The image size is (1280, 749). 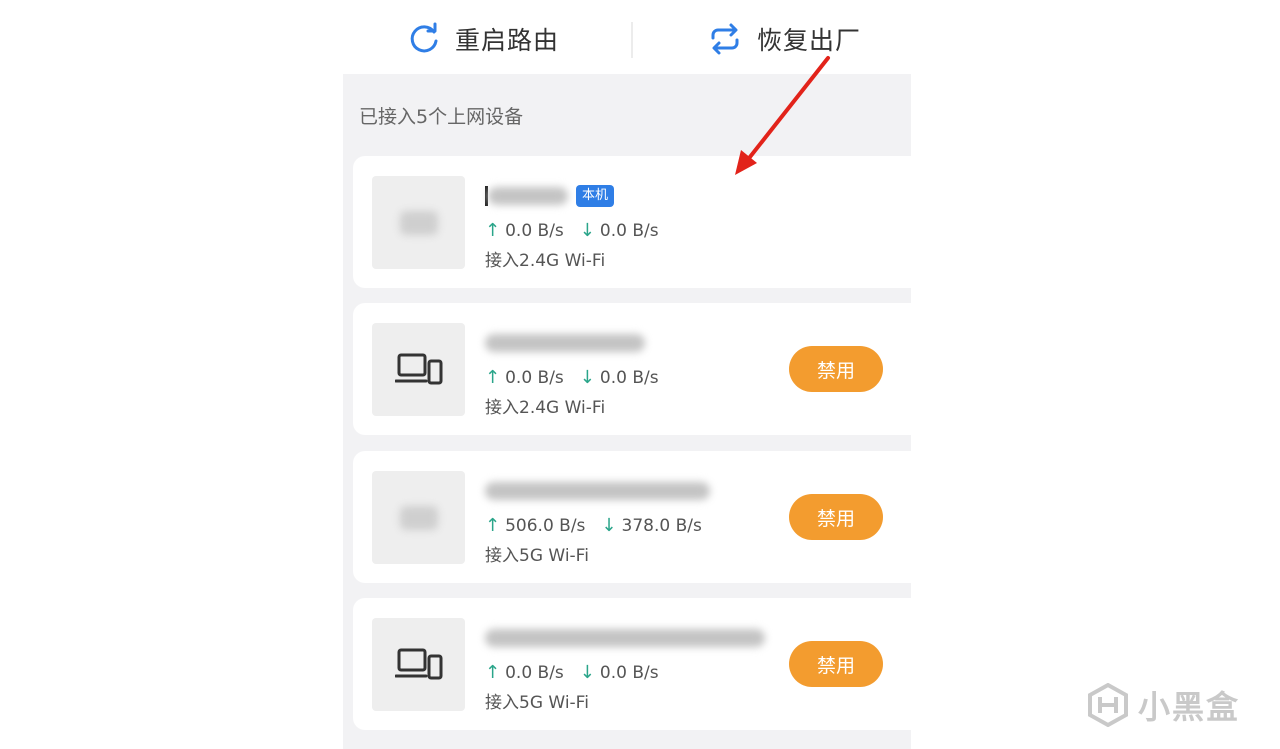 I want to click on restart-router-label: 重启路由, so click(x=507, y=40).